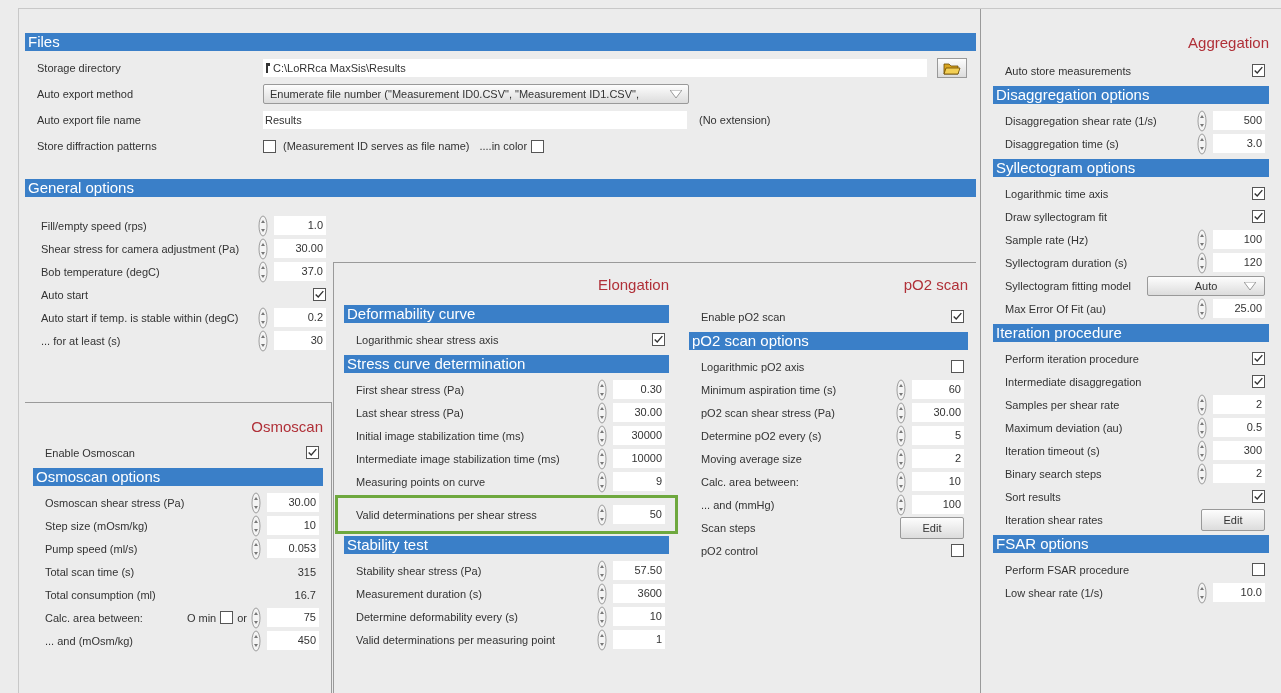  I want to click on number-field: 0.5, so click(1239, 427).